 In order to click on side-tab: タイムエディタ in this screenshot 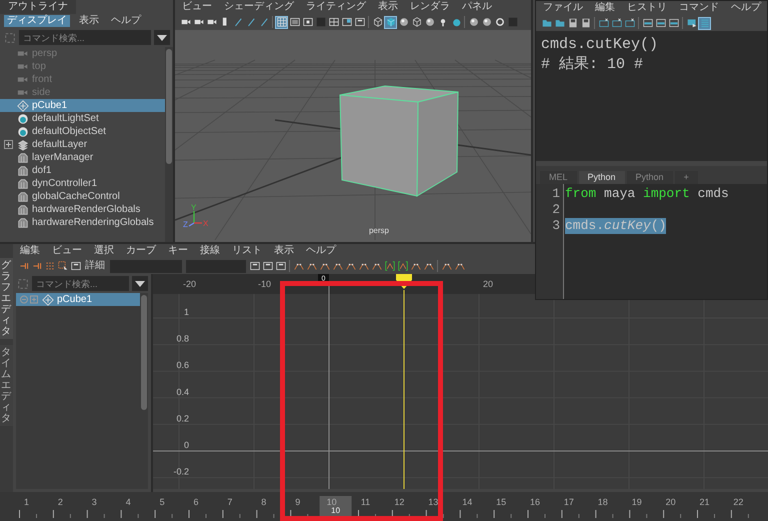, I will do `click(6, 385)`.